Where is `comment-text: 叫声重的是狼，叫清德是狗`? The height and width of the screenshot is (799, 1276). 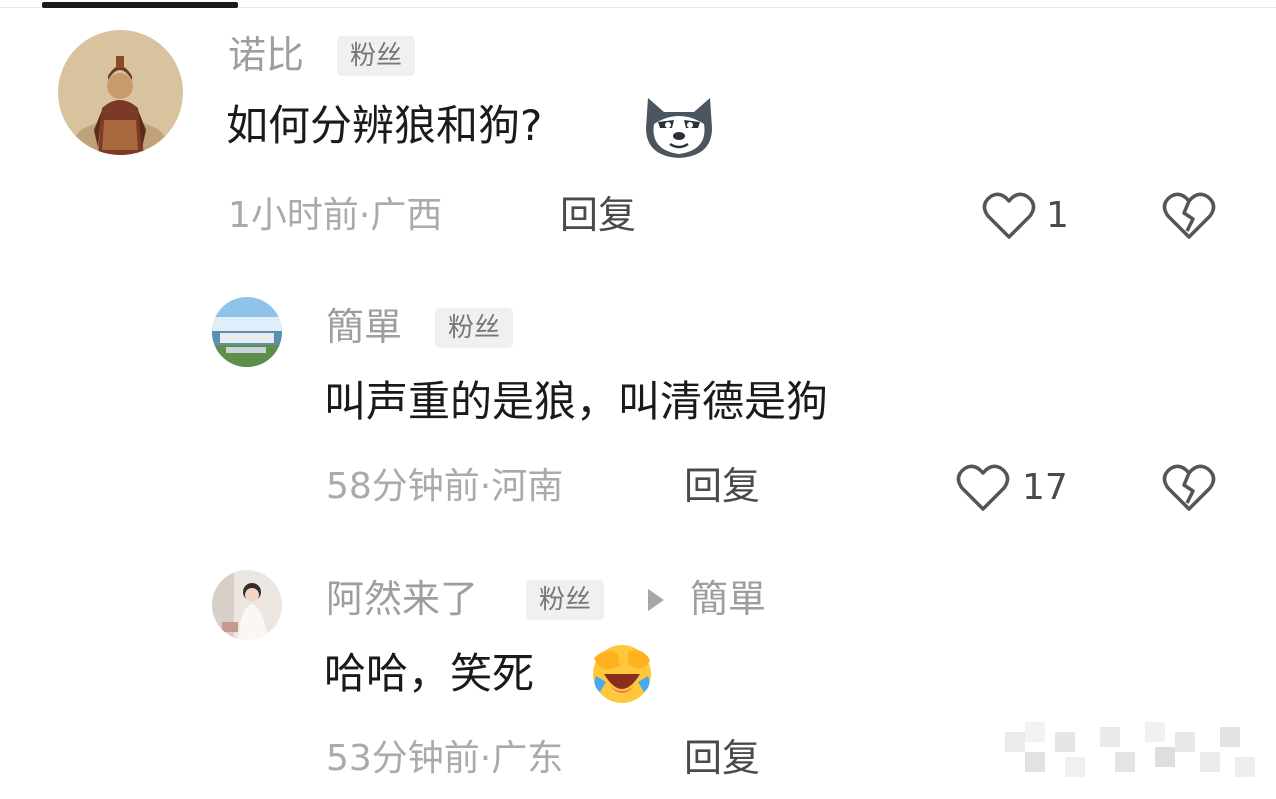 comment-text: 叫声重的是狼，叫清德是狗 is located at coordinates (576, 401).